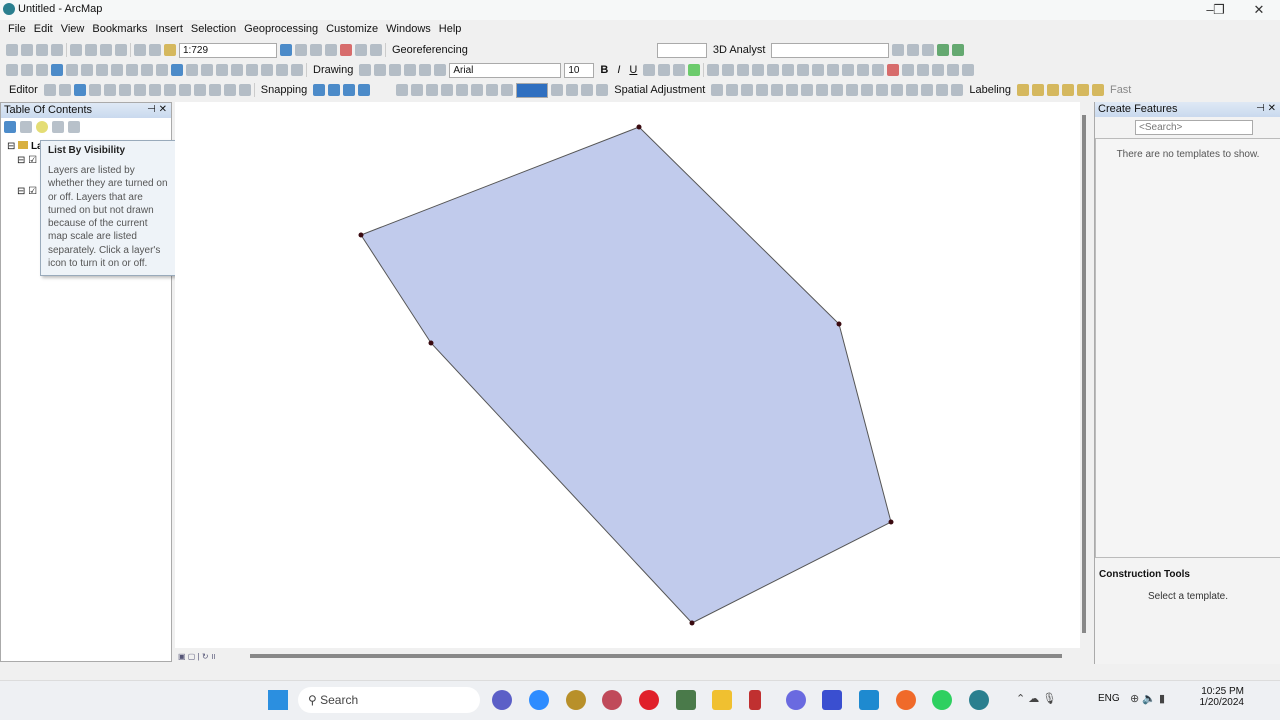  I want to click on options-icon, so click(74, 127).